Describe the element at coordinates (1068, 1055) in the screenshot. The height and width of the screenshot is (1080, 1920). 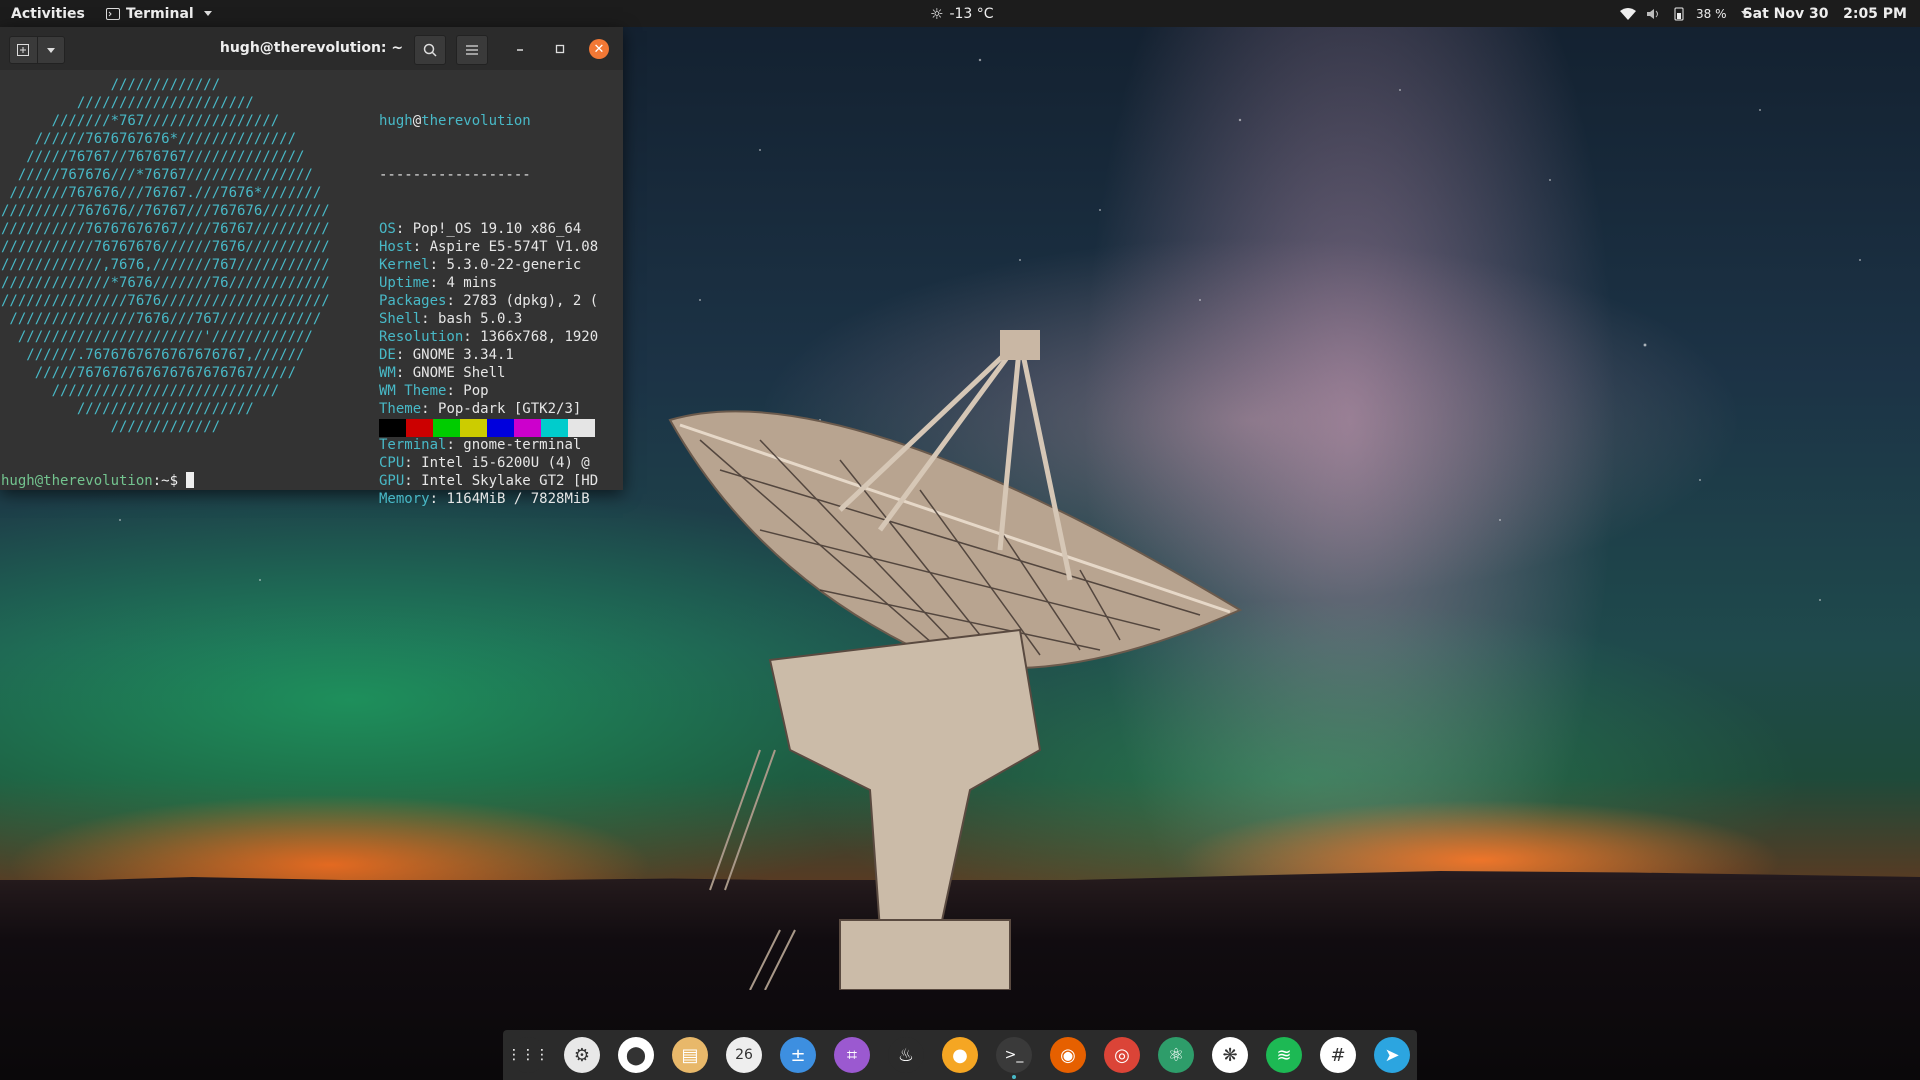
I see `firefox-launcher: ◉` at that location.